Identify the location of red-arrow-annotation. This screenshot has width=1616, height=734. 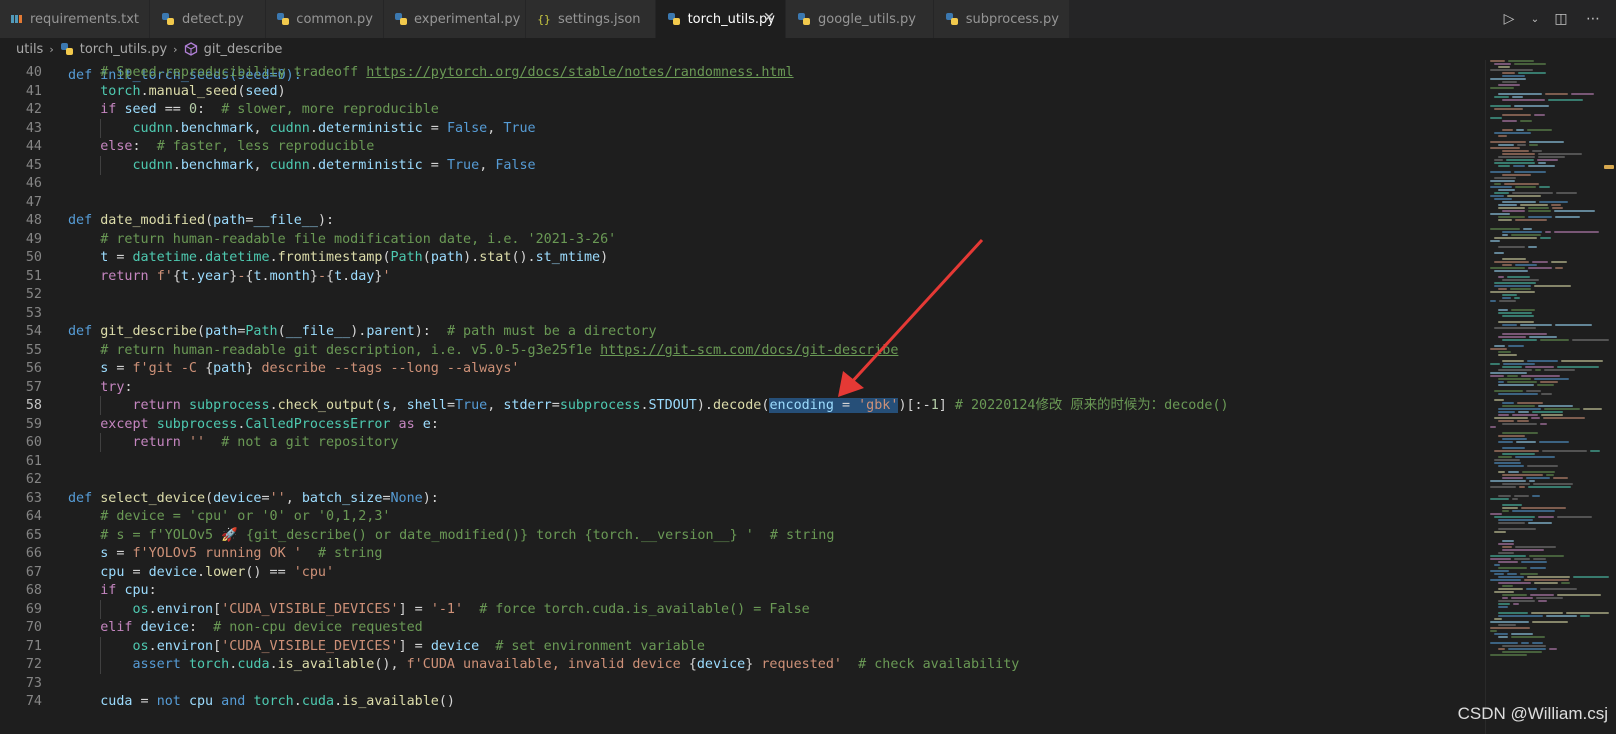
(911, 317).